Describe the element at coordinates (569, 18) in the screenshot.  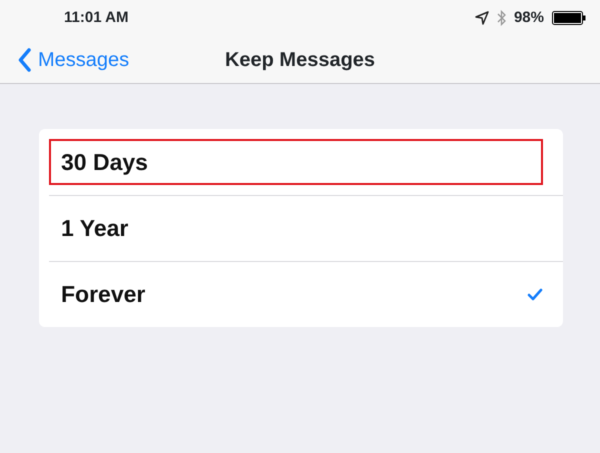
I see `battery-icon` at that location.